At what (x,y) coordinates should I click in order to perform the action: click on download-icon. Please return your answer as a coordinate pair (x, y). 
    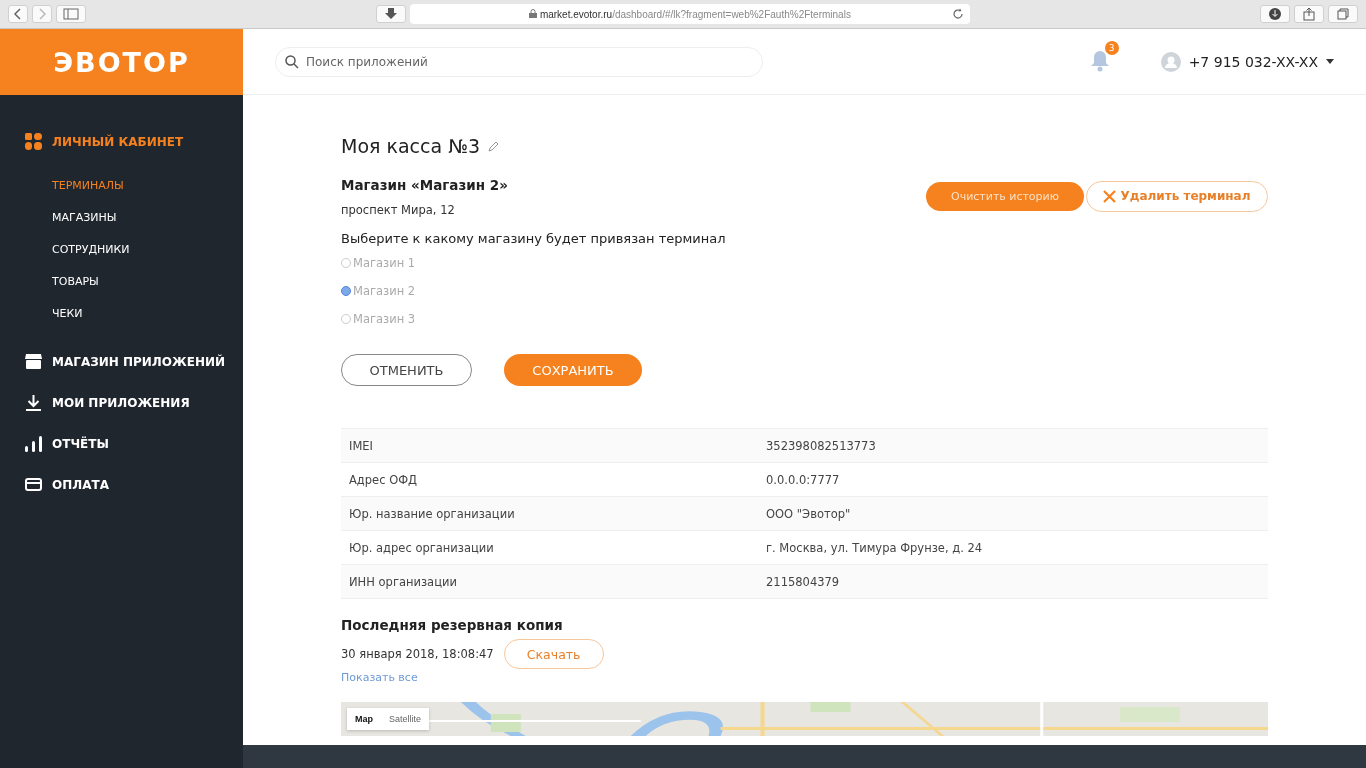
    Looking at the image, I should click on (33, 402).